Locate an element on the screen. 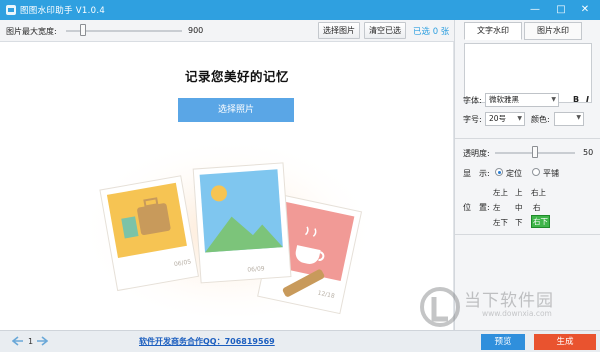 The image size is (600, 352). display-tile-label: 平铺 is located at coordinates (551, 173).